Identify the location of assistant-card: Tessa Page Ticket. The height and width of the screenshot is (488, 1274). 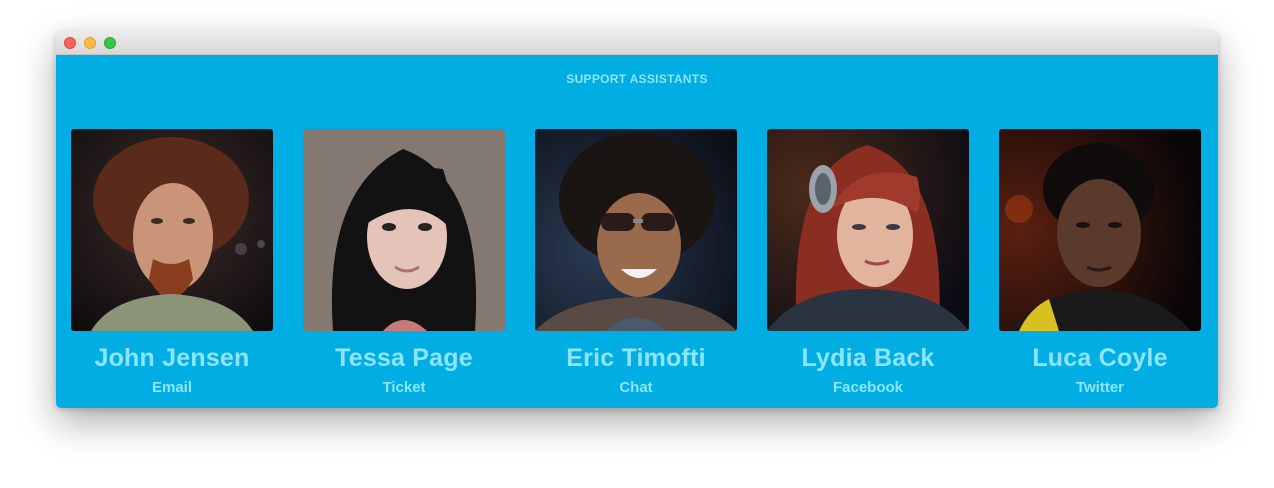
(404, 262).